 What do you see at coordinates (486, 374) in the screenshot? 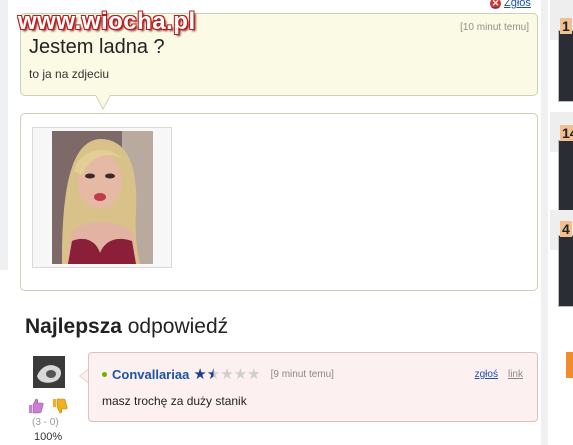
I see `answer-report-link: zgłoś` at bounding box center [486, 374].